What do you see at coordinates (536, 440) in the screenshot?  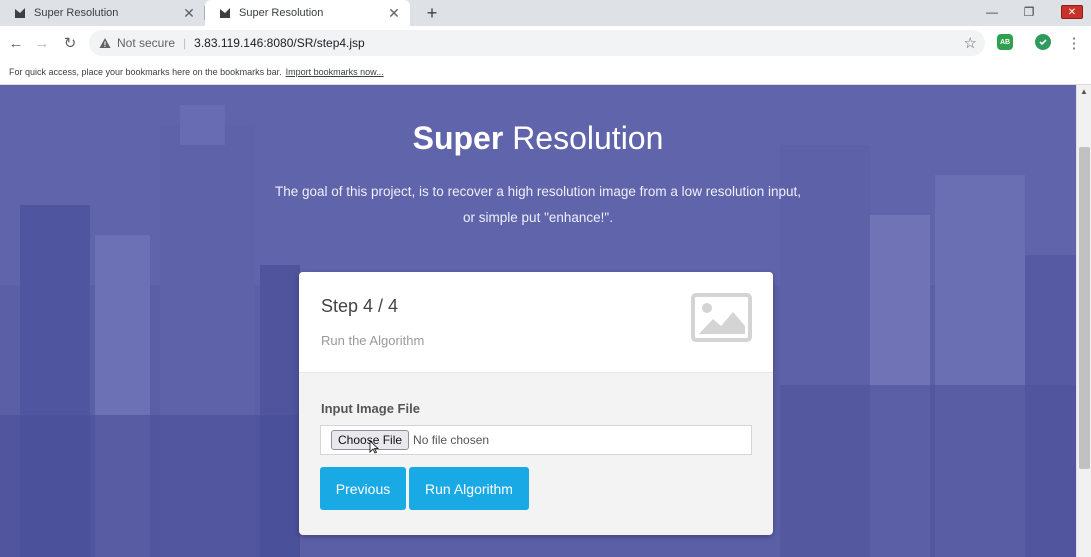 I see `file-input: Choose File No file chosen` at bounding box center [536, 440].